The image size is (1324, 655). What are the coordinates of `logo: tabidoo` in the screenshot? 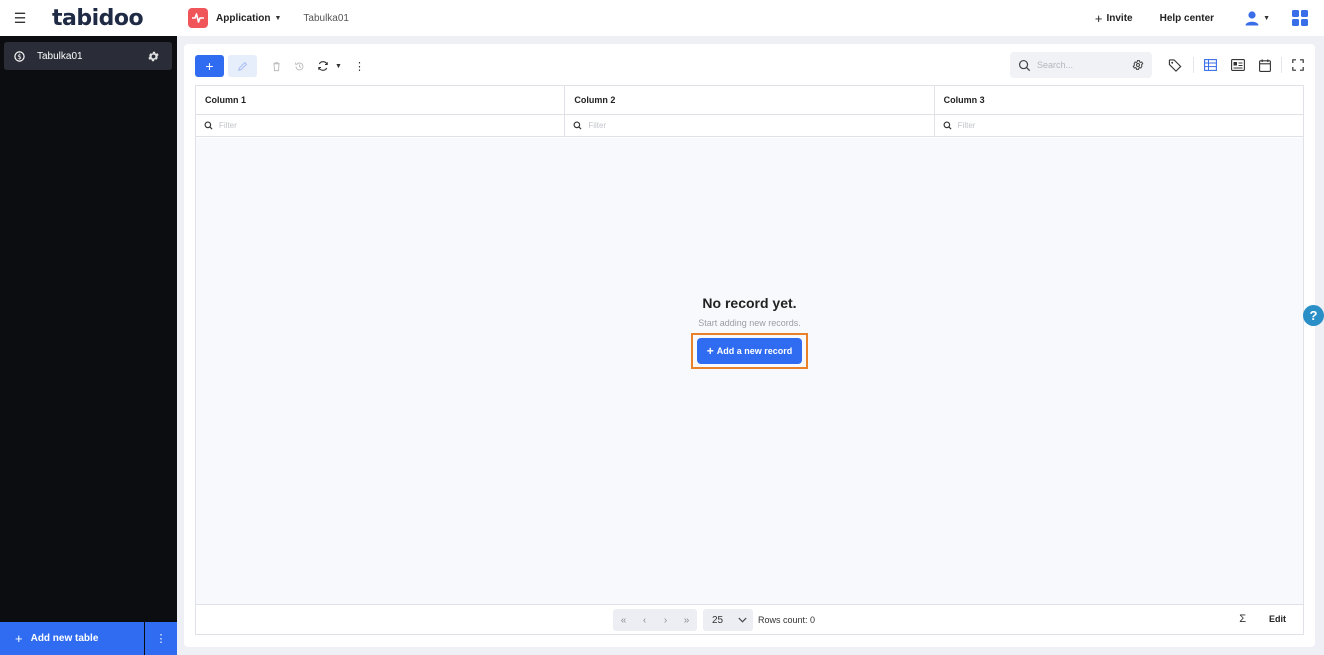 It's located at (98, 18).